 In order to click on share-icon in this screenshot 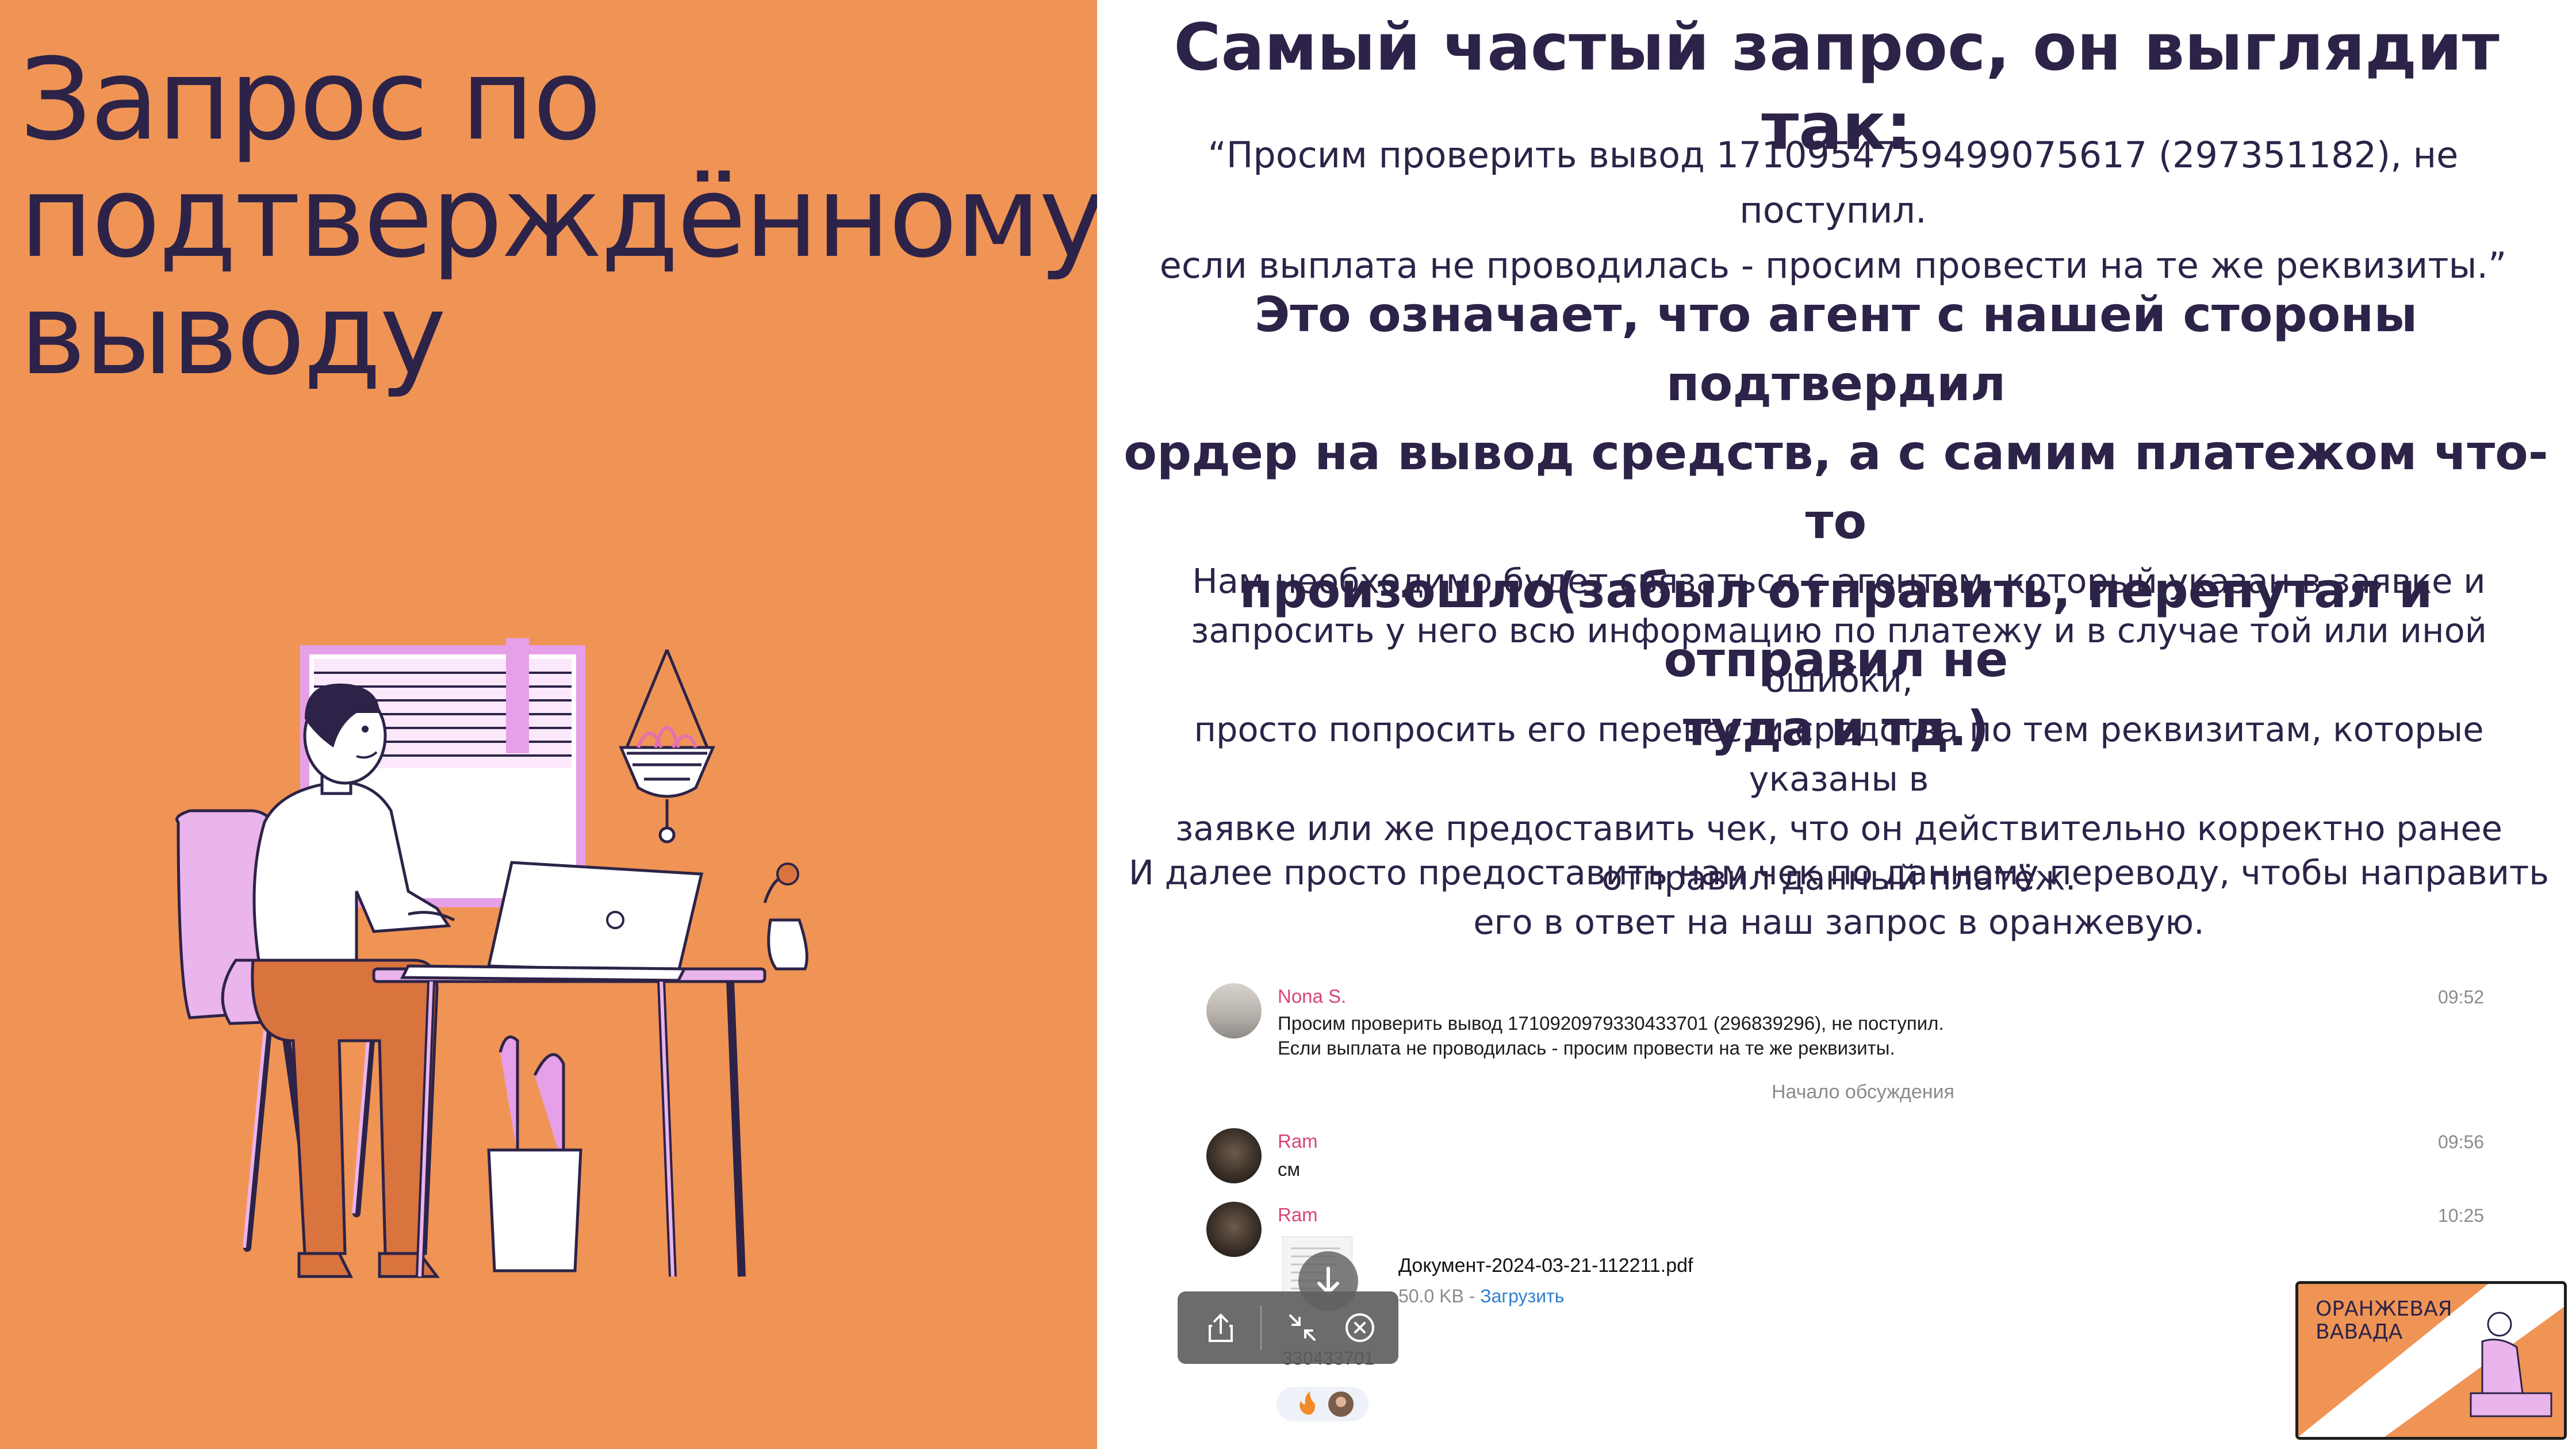, I will do `click(1221, 1327)`.